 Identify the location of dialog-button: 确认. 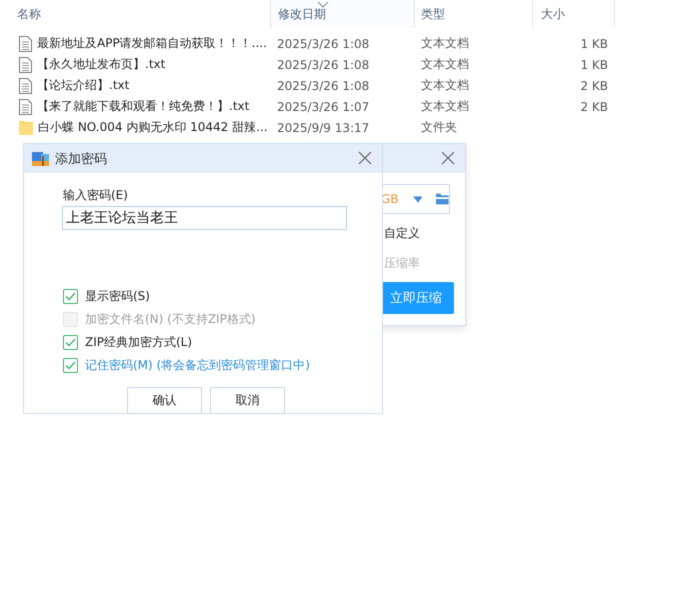
(164, 400).